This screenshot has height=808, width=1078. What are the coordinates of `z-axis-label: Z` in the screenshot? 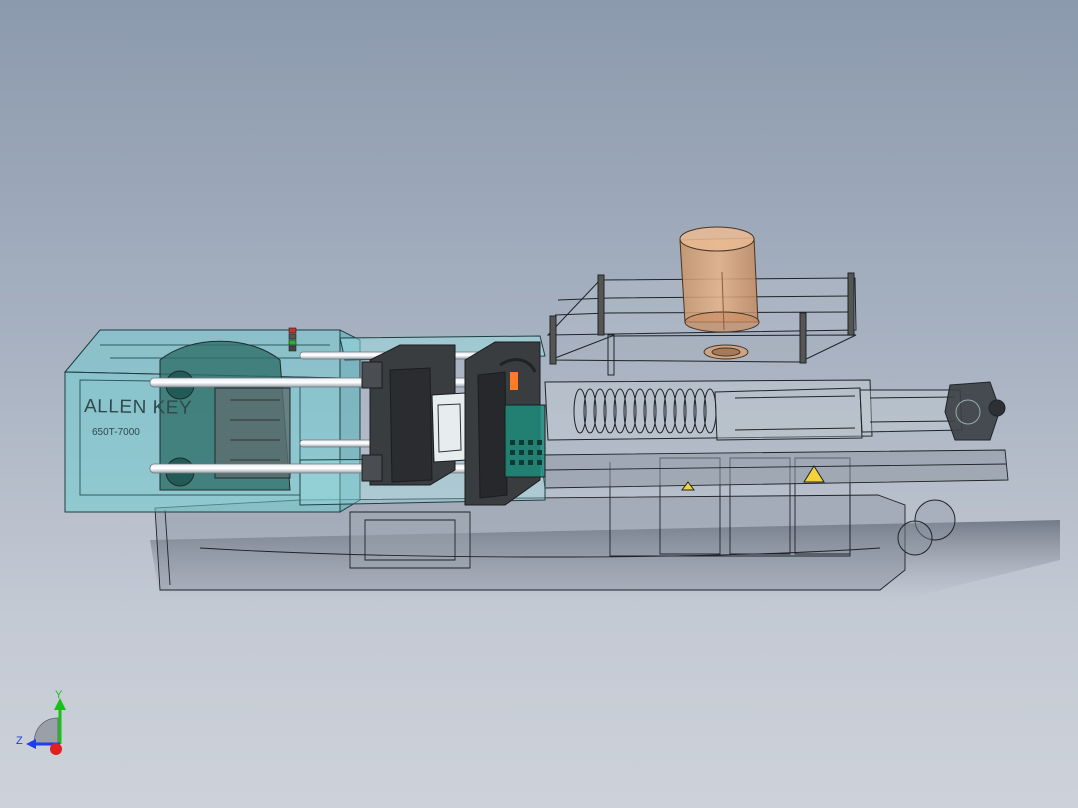 It's located at (19, 741).